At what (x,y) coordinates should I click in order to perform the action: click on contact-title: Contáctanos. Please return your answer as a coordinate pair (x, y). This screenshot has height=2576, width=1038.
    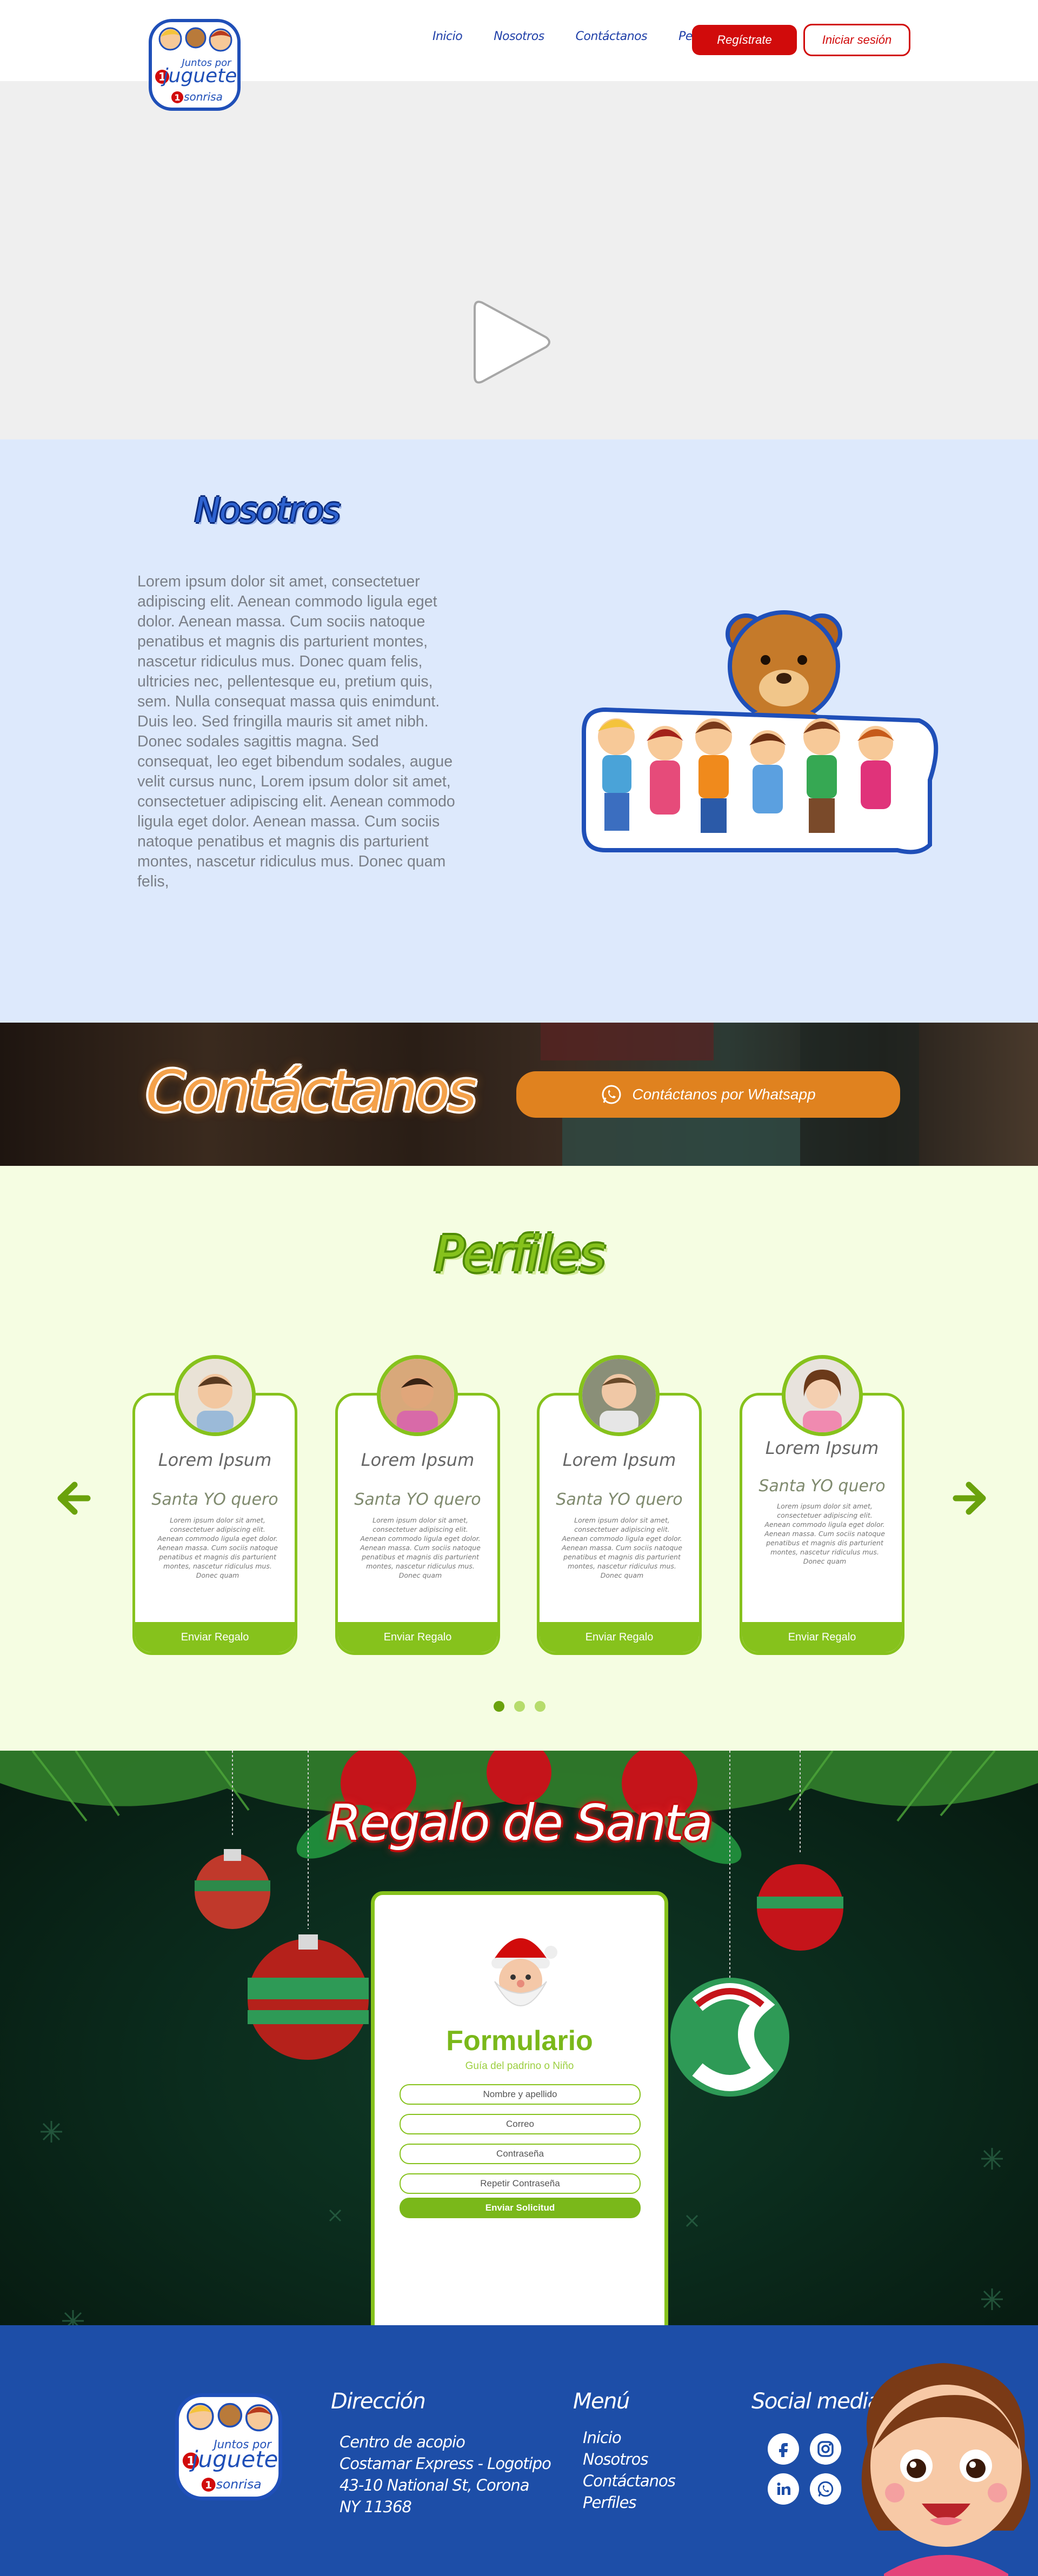
    Looking at the image, I should click on (311, 1091).